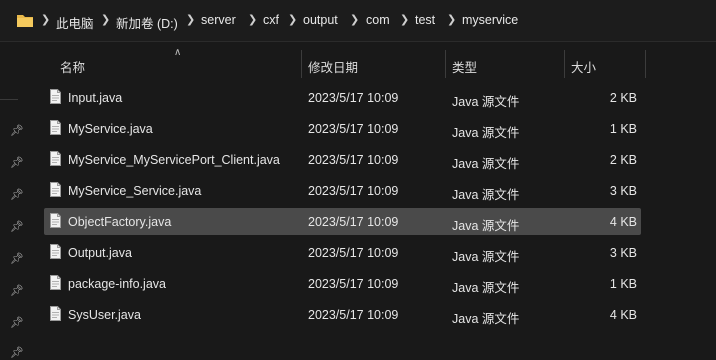  I want to click on breadcrumb-drive-d: 新加卷 (D:), so click(147, 22).